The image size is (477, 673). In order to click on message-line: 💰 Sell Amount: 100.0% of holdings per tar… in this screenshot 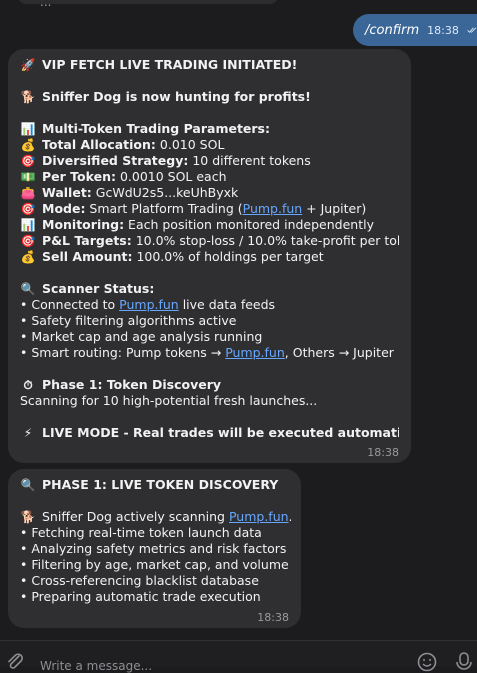, I will do `click(209, 257)`.